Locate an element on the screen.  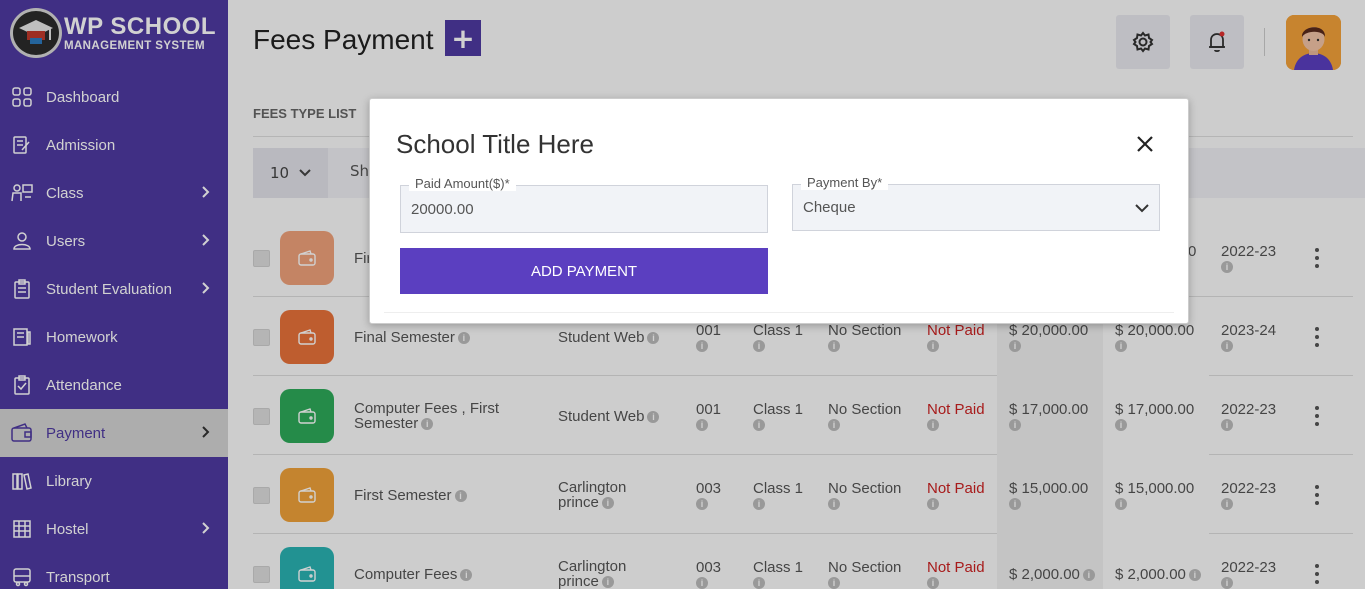
payment-by-value: Cheque is located at coordinates (829, 207).